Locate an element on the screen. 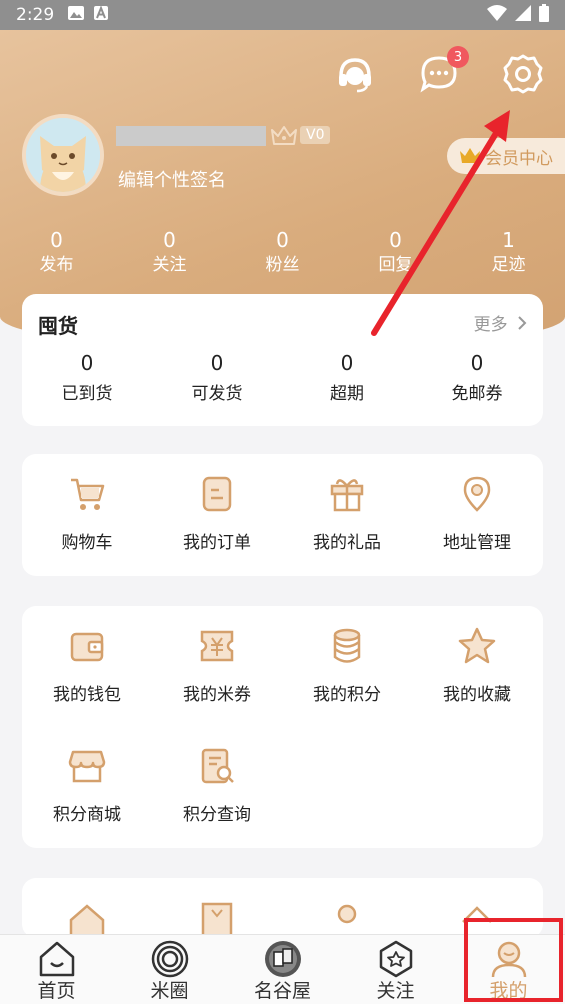 The image size is (565, 1004). cart-button: 购物车 is located at coordinates (87, 534).